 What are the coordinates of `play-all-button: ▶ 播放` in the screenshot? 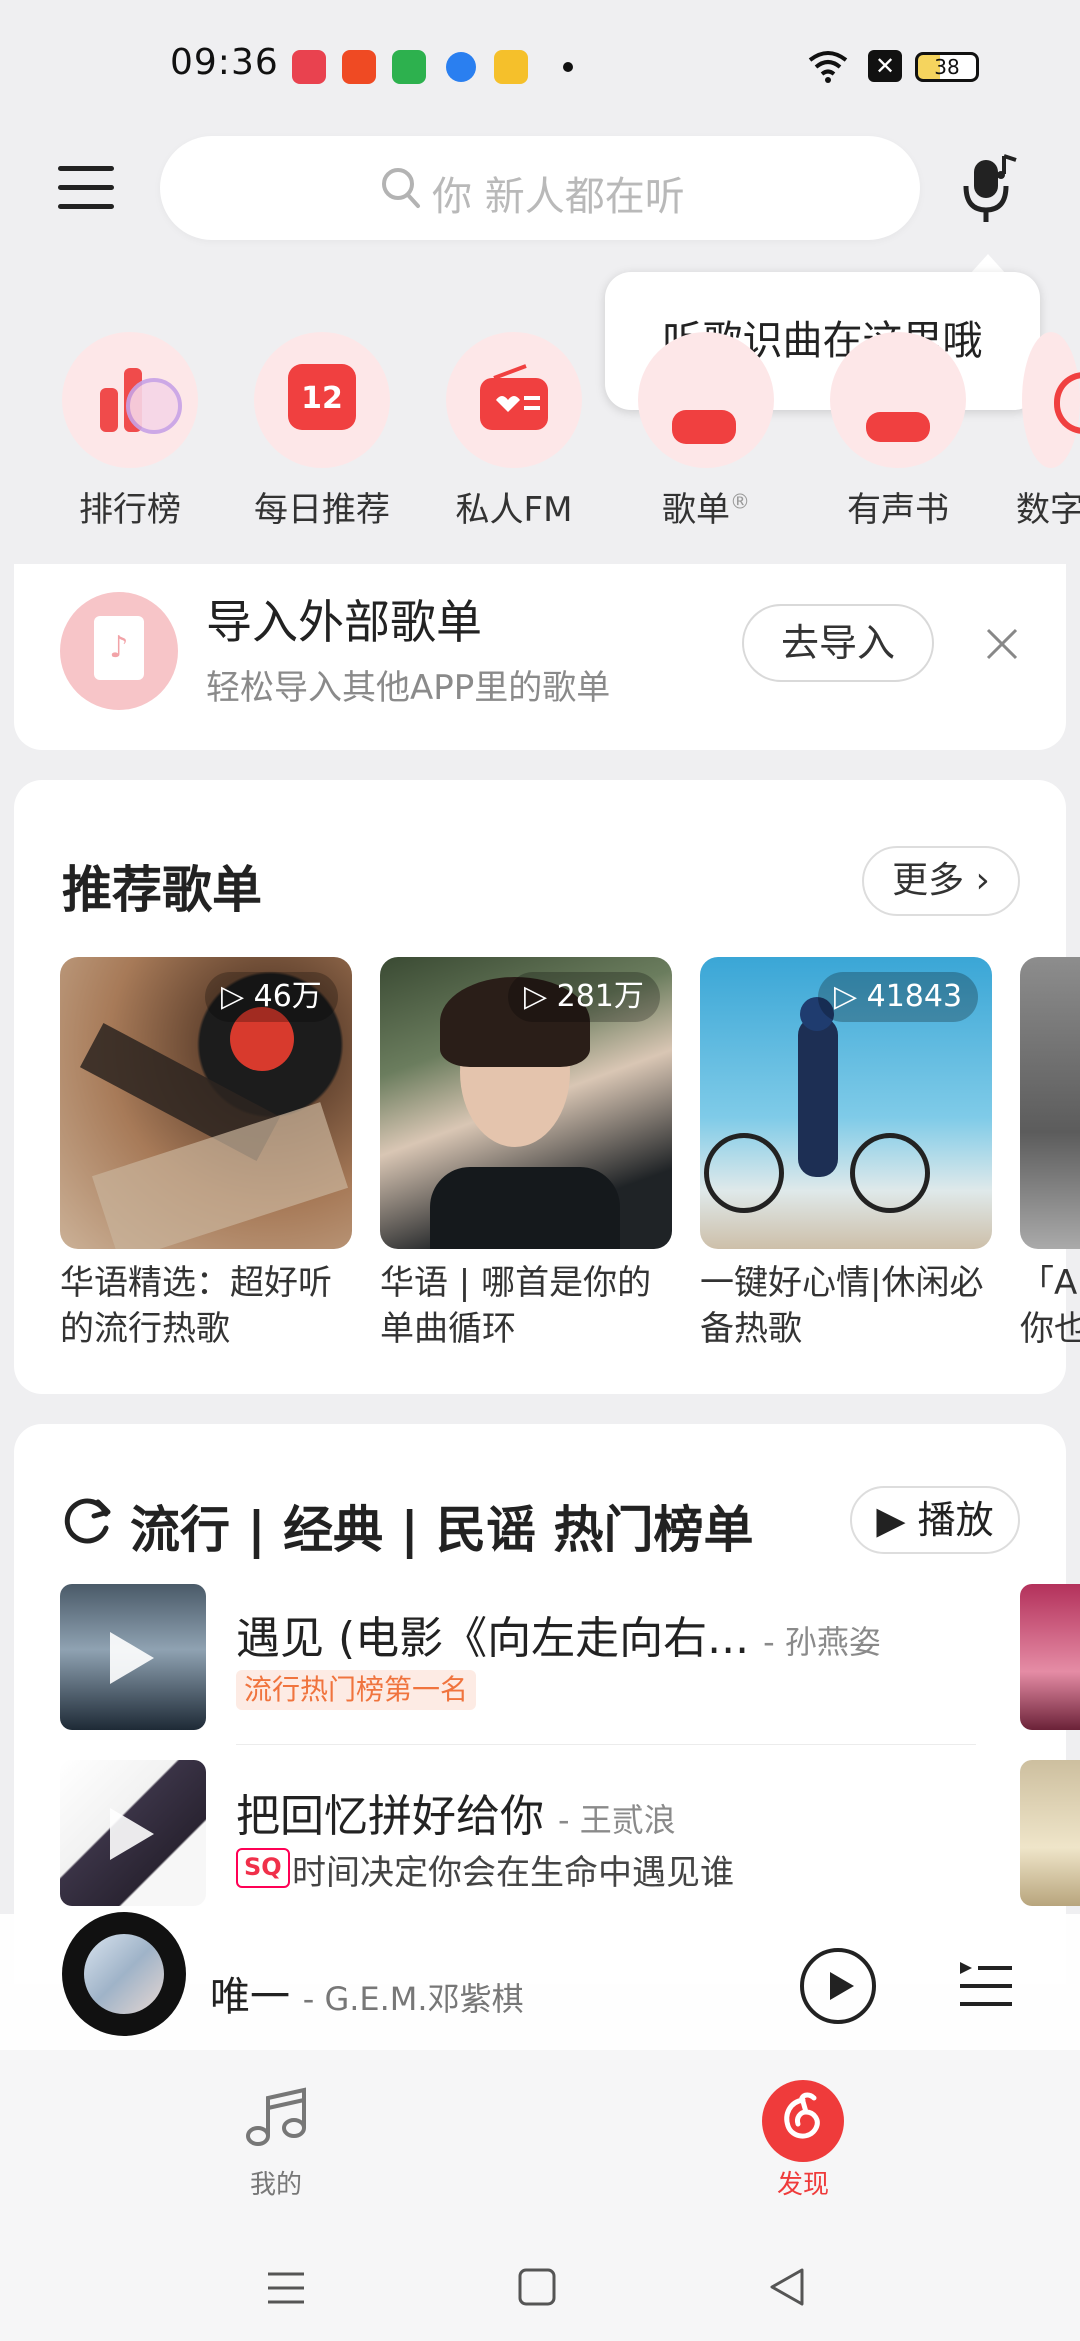 It's located at (935, 1520).